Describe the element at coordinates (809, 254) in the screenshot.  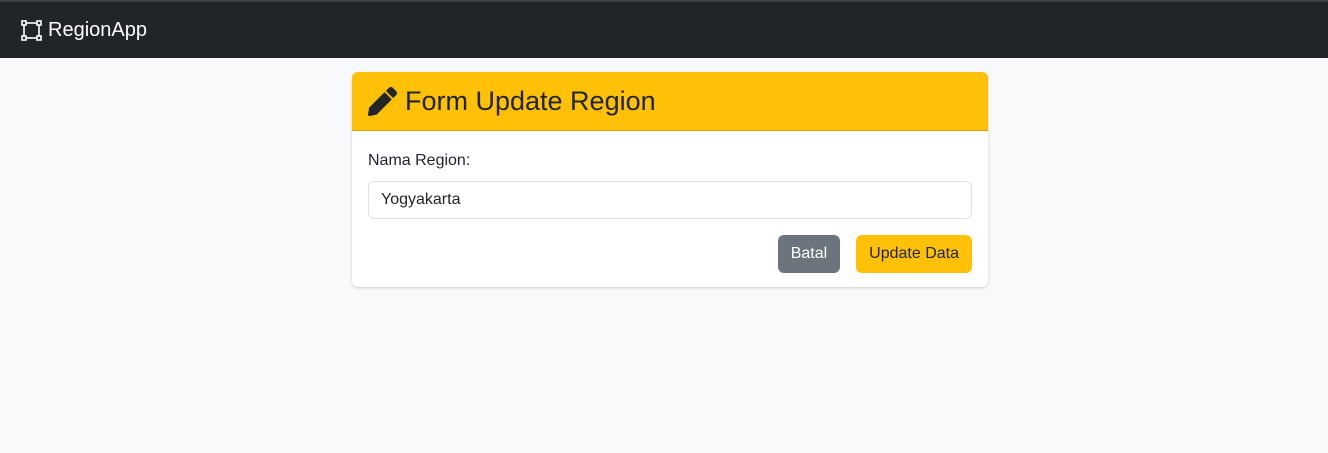
I see `cancel-button: Batal` at that location.